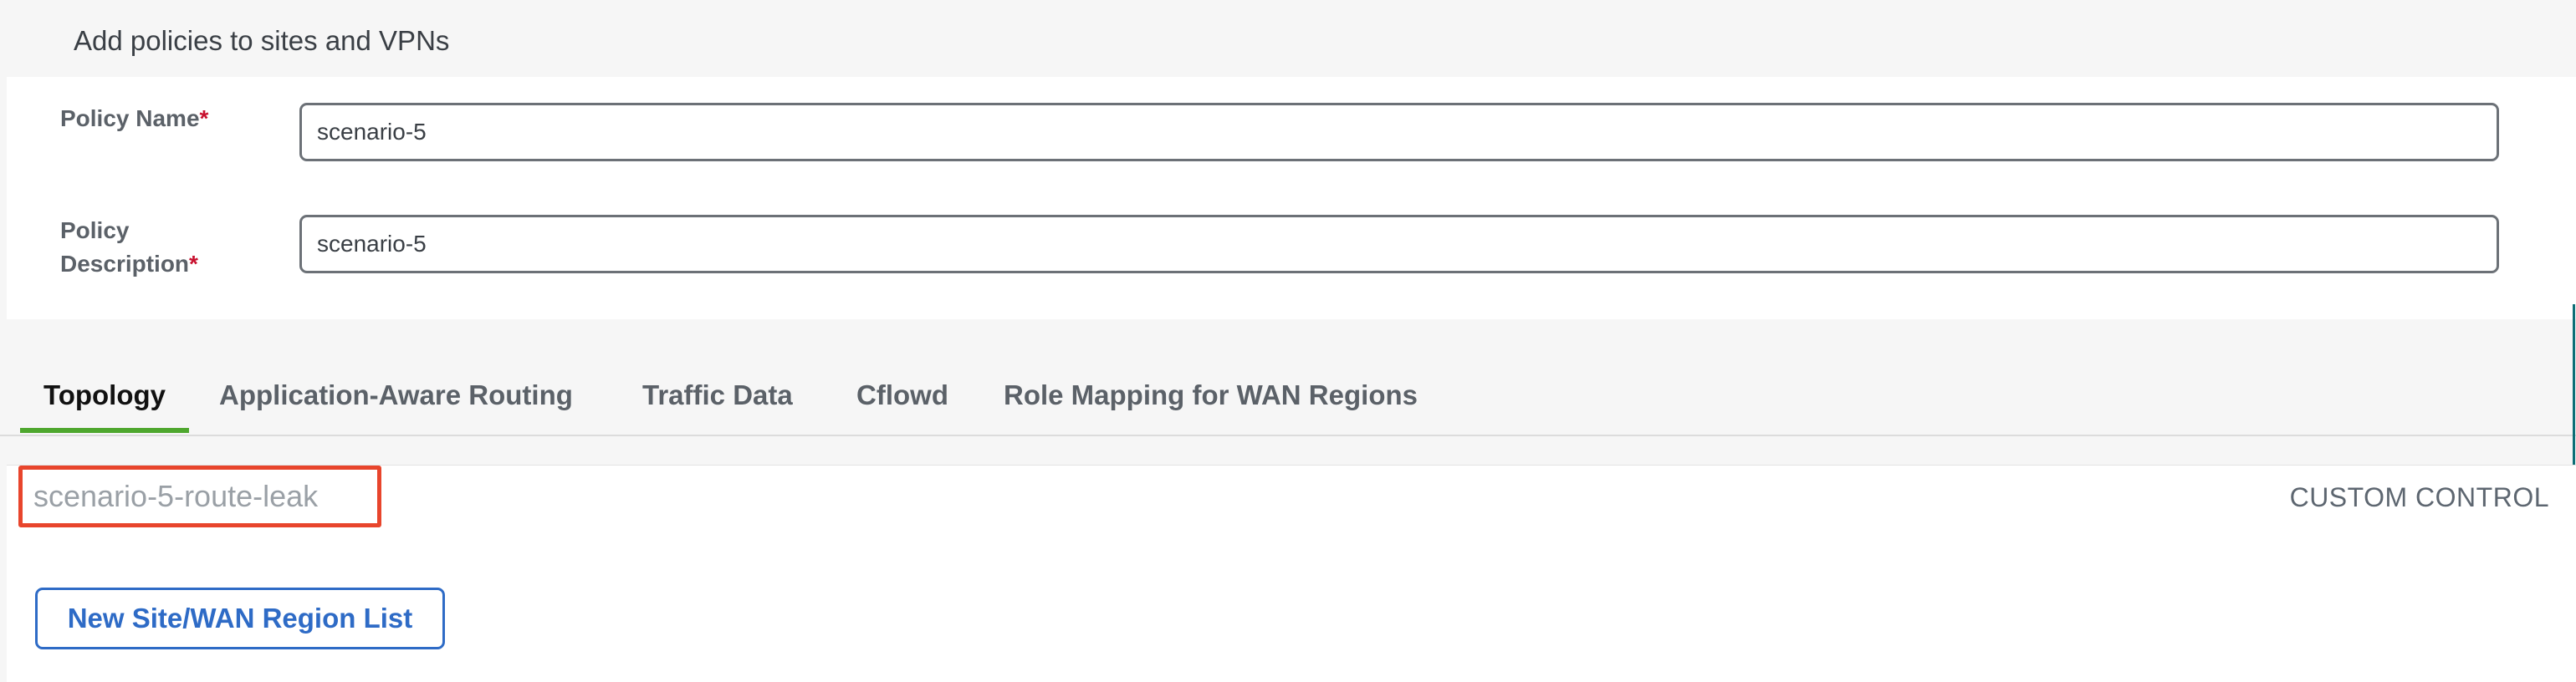  I want to click on new-site-wan-region-list-button: New Site/WAN Region List, so click(240, 618).